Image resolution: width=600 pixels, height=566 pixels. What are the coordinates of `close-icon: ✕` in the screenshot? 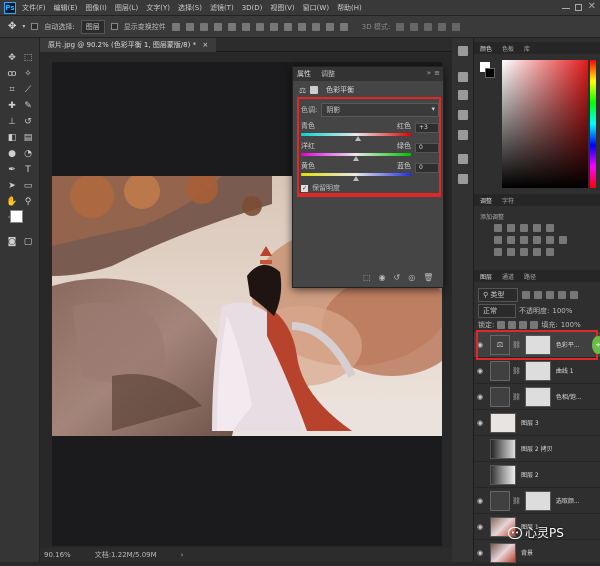 It's located at (592, 6).